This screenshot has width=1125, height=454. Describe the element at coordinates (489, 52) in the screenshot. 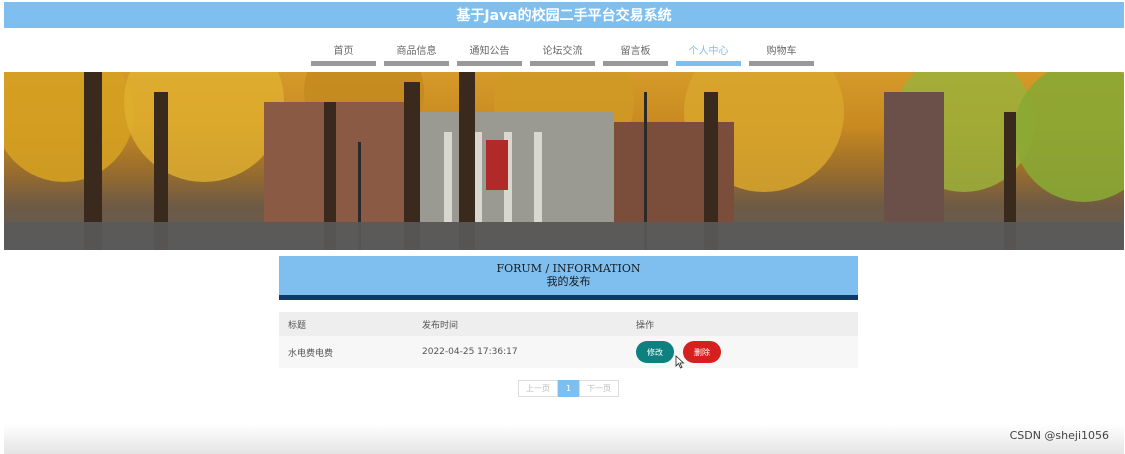

I see `nav-item-notices: 通知公告` at that location.